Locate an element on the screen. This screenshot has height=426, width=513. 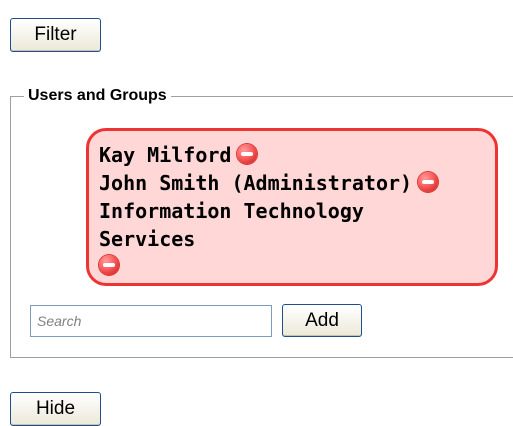
users-and-groups-legend: Users and Groups is located at coordinates (97, 96).